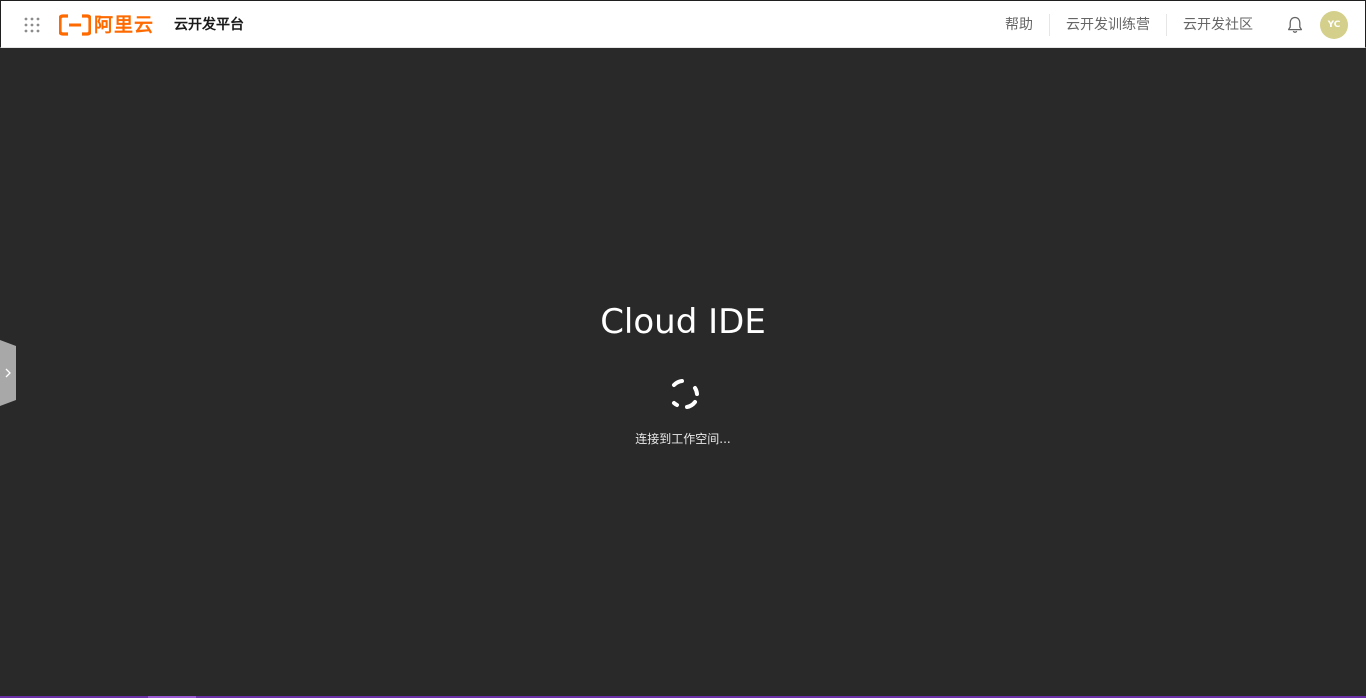 This screenshot has height=698, width=1366. I want to click on product-name: 云开发平台, so click(209, 25).